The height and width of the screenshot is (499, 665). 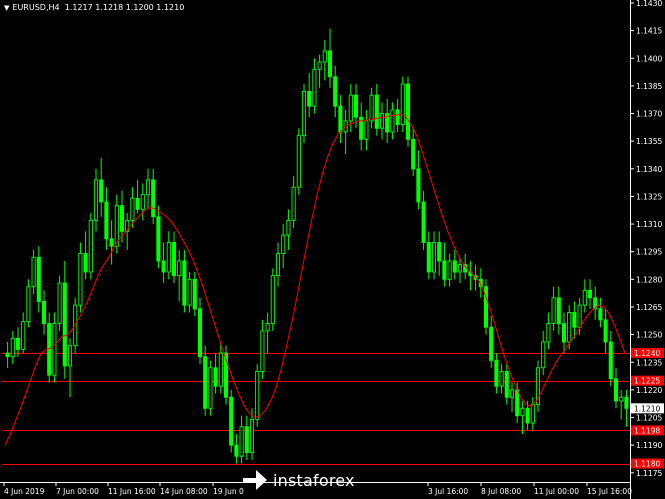 What do you see at coordinates (649, 4) in the screenshot?
I see `price-tick-label: 1.1430` at bounding box center [649, 4].